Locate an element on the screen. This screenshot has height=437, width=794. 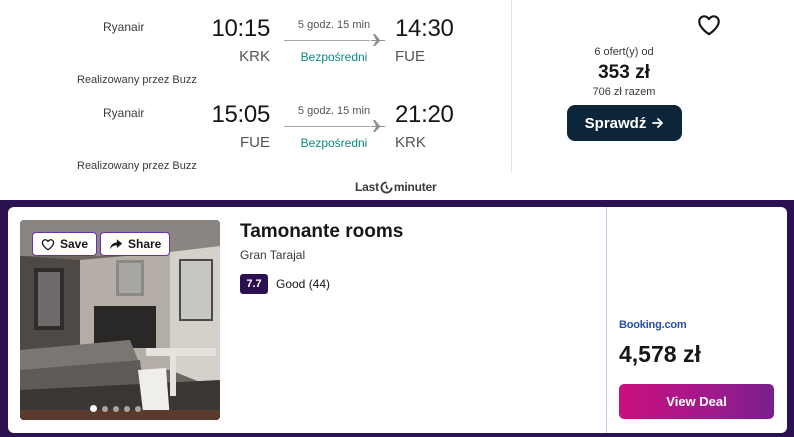
flight-price: 353 zł is located at coordinates (624, 72).